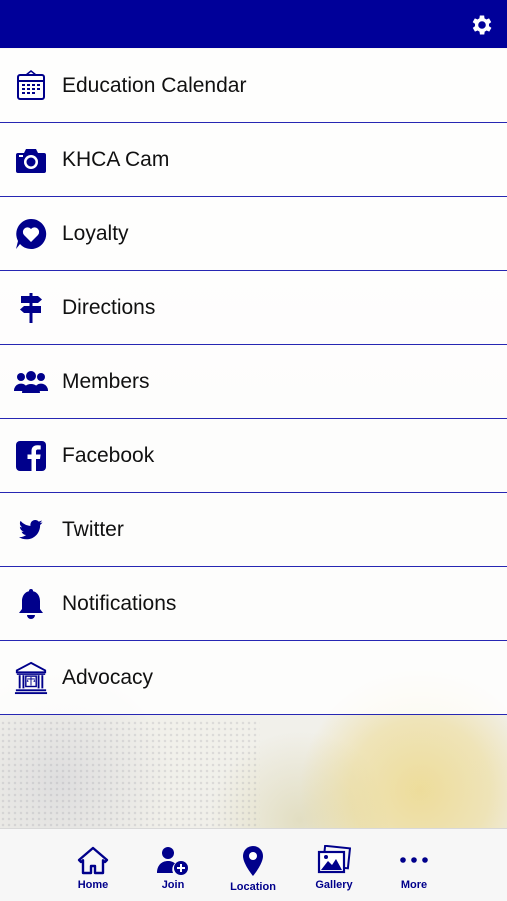  What do you see at coordinates (154, 85) in the screenshot?
I see `menu-item-label: Education Calendar` at bounding box center [154, 85].